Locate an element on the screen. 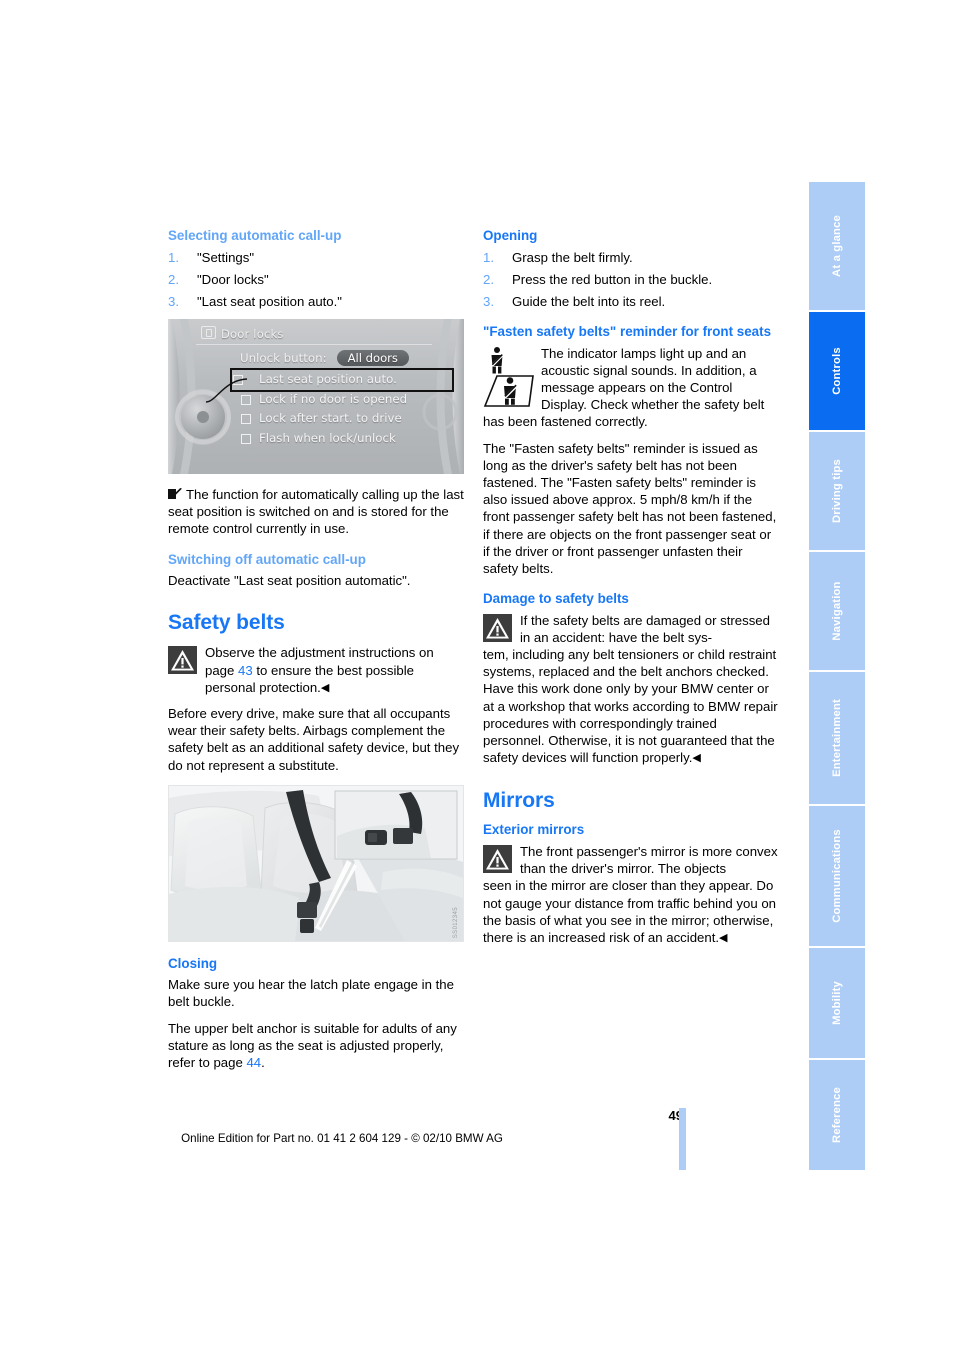 This screenshot has width=954, height=1350. tab-navigation: Navigation is located at coordinates (837, 611).